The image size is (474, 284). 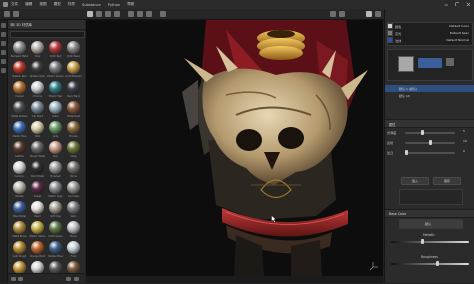 I want to click on material-swatch: Velvet, so click(x=37, y=190).